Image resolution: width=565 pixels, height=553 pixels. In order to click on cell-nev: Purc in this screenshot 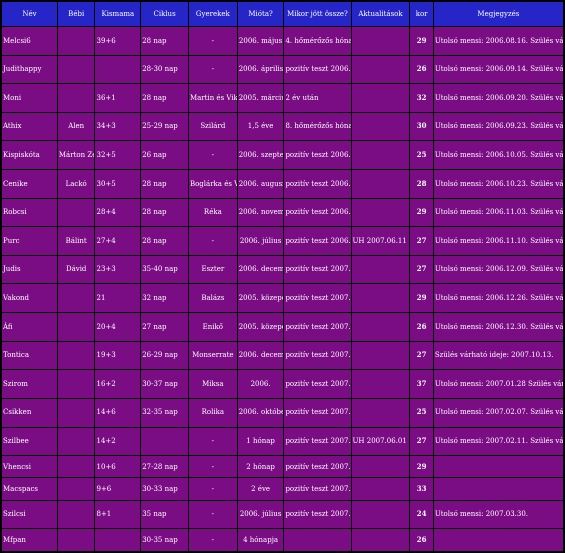, I will do `click(29, 241)`.